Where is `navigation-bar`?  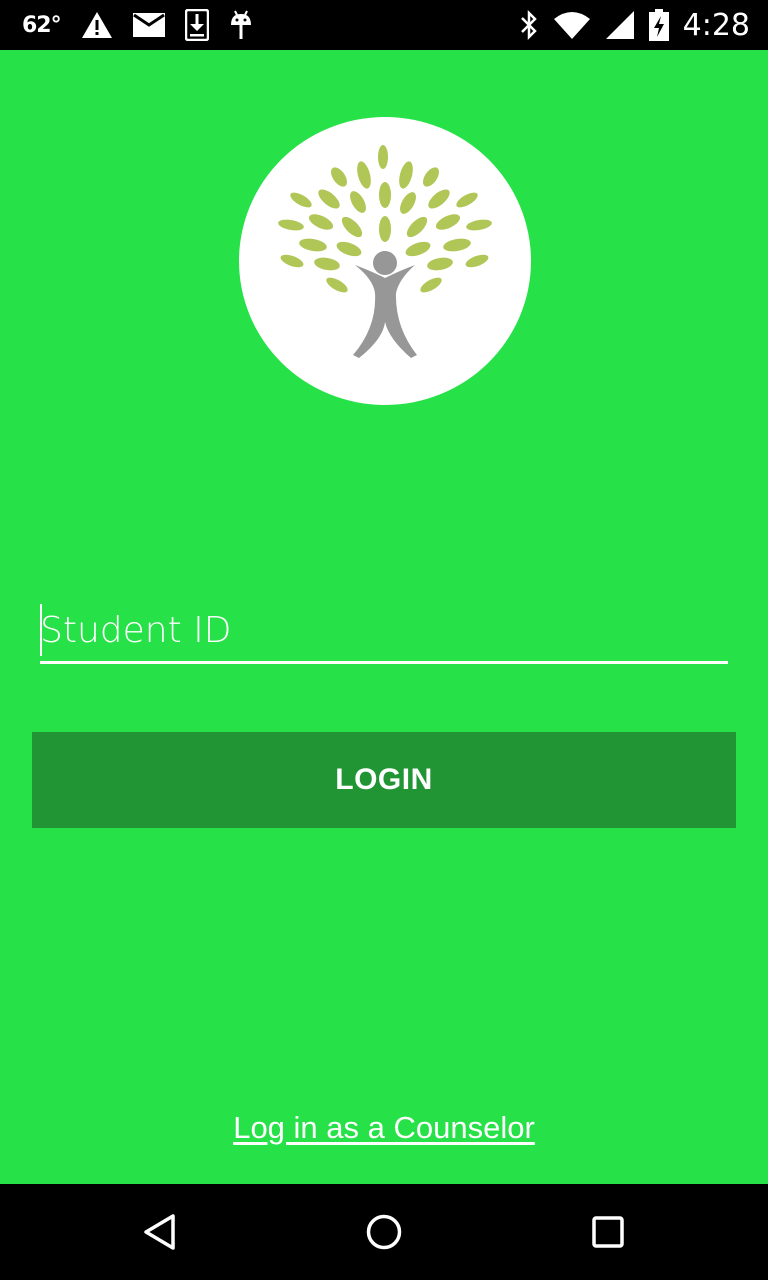 navigation-bar is located at coordinates (384, 1232).